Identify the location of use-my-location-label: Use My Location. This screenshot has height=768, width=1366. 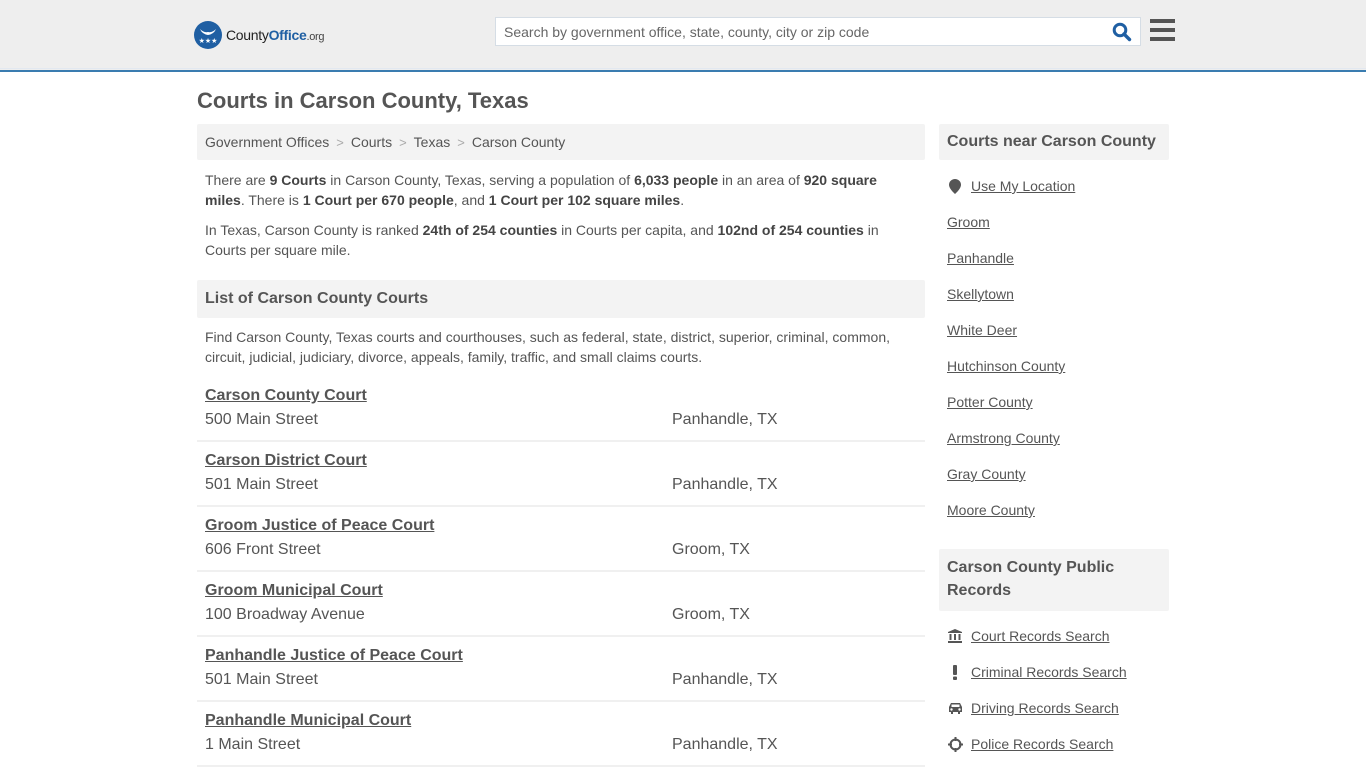
(1023, 186).